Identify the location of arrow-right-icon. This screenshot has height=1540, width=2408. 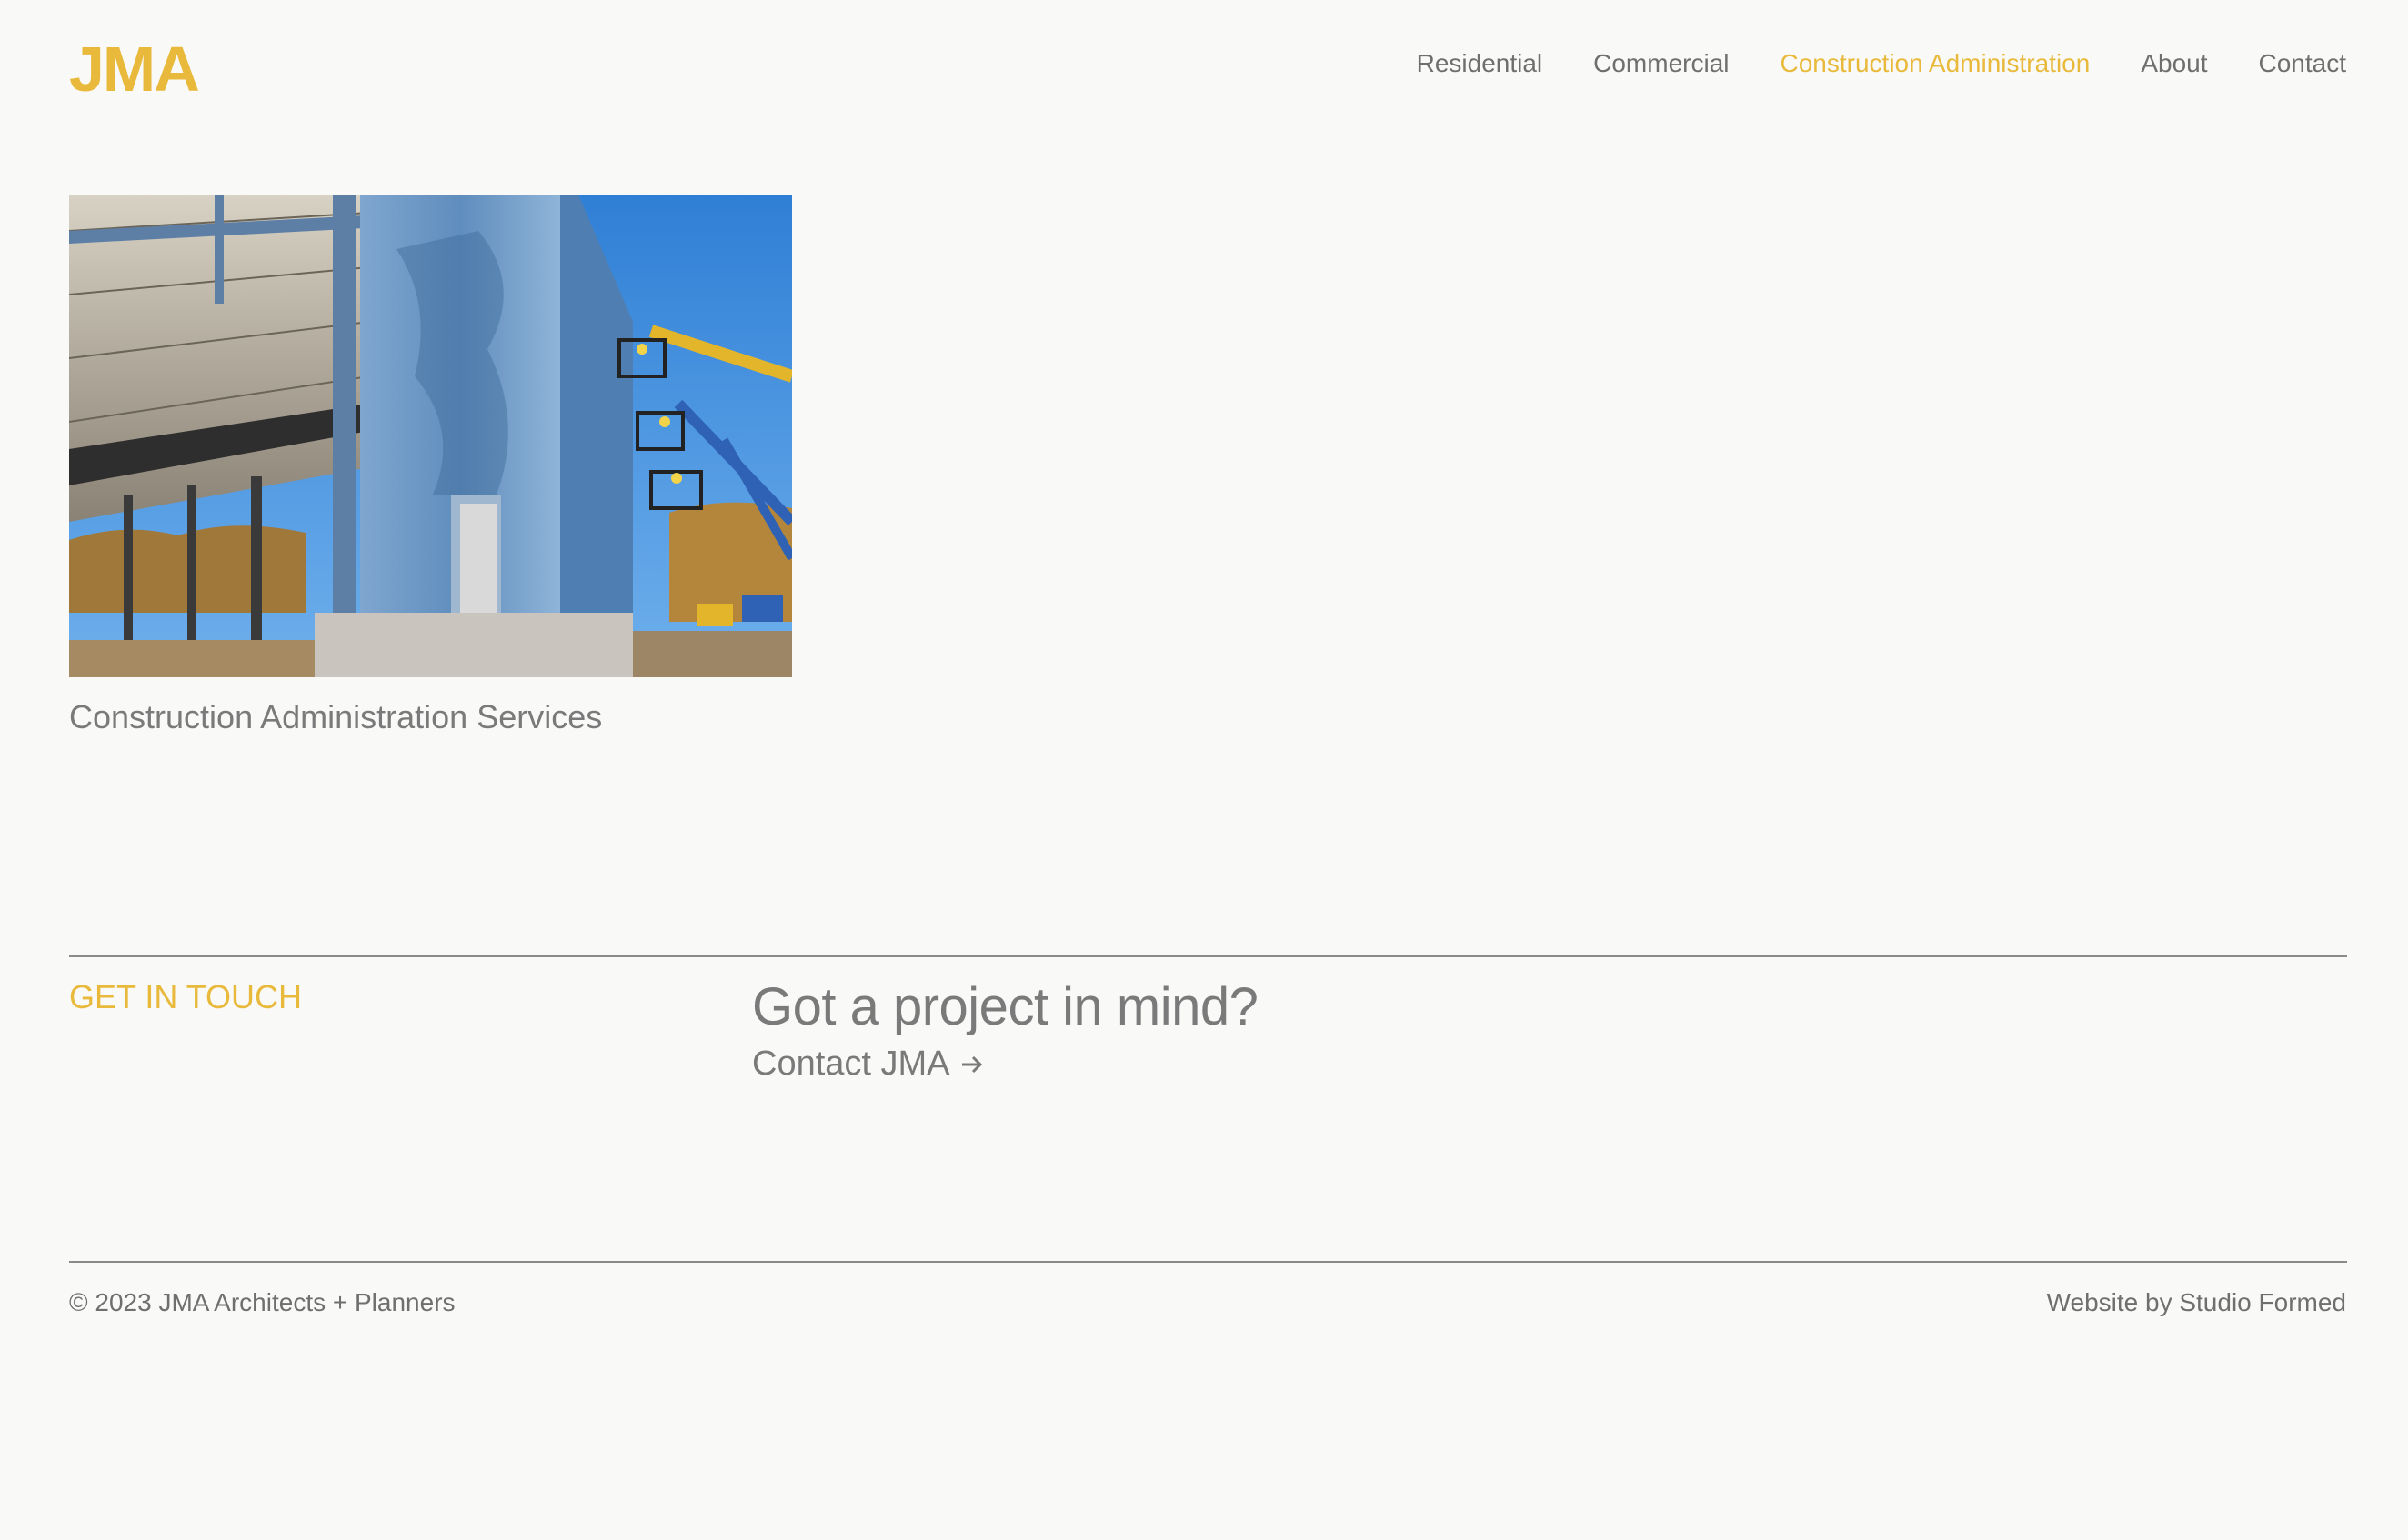
(971, 1064).